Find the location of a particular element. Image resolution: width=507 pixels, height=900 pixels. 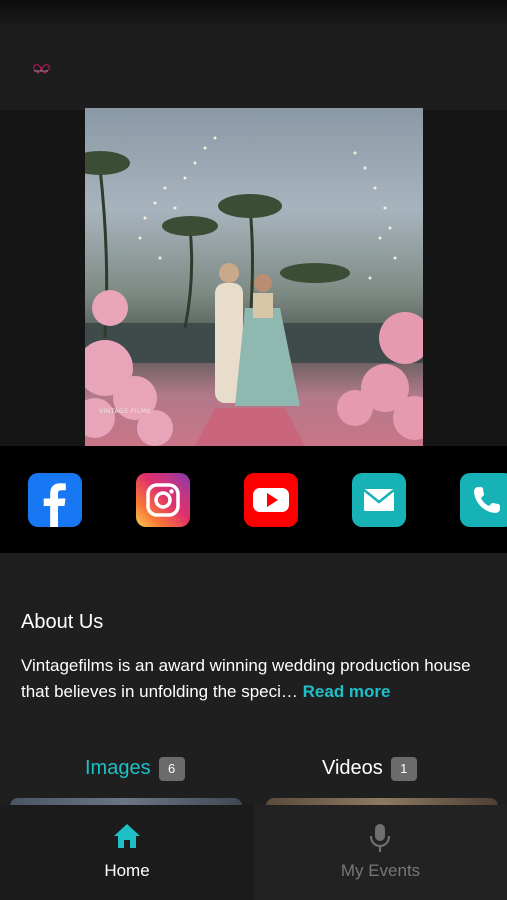

phone-button is located at coordinates (483, 500).